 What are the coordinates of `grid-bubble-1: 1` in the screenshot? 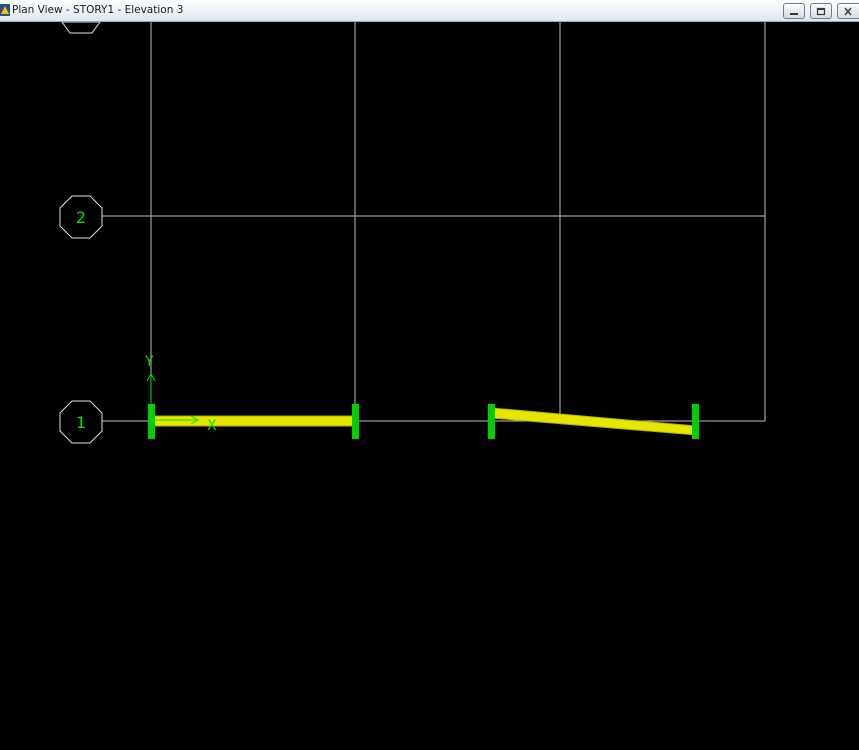 It's located at (81, 422).